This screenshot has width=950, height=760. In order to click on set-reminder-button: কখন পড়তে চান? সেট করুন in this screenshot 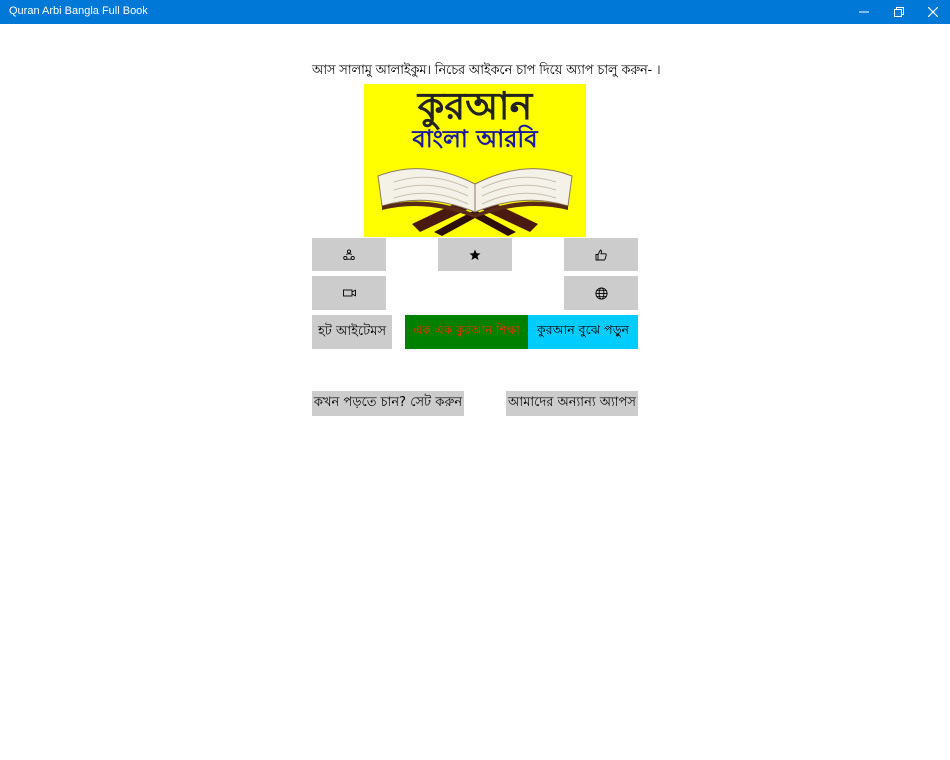, I will do `click(388, 403)`.